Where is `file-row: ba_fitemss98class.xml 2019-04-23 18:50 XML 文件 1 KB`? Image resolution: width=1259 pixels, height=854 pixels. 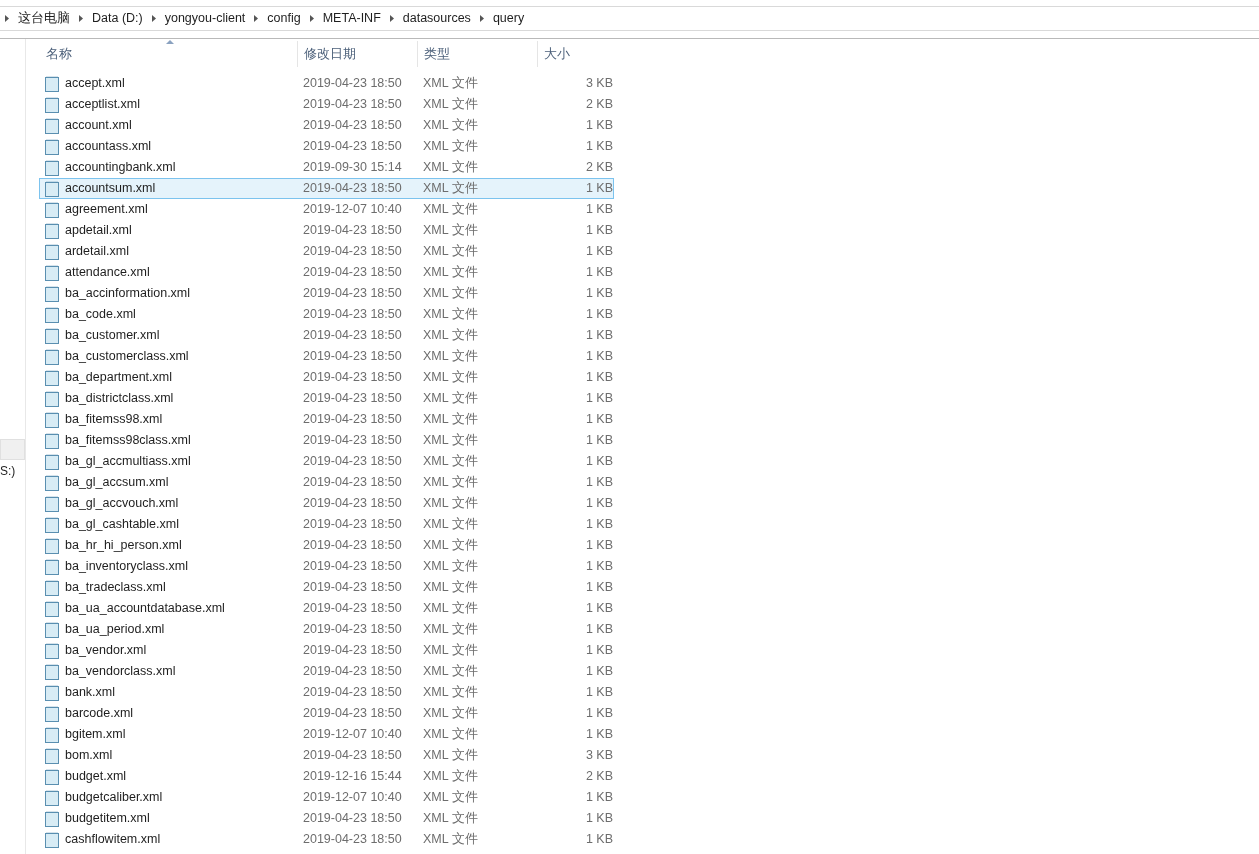 file-row: ba_fitemss98class.xml 2019-04-23 18:50 XML 文件 1 KB is located at coordinates (326, 440).